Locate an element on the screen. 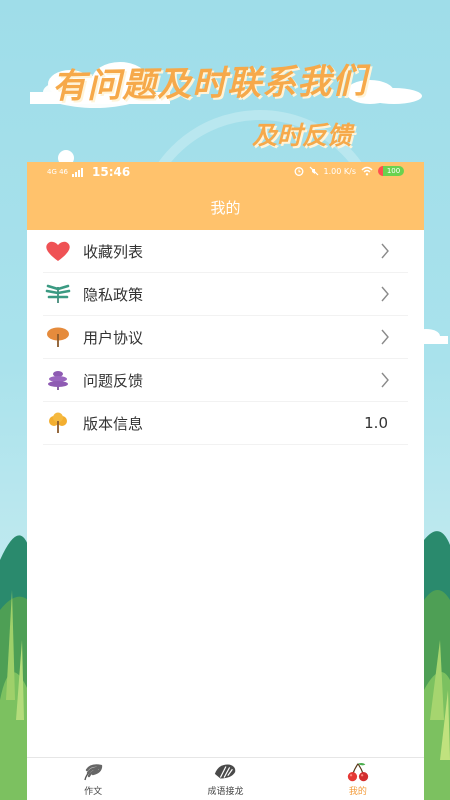 This screenshot has height=800, width=450. tab-label: 作文 is located at coordinates (93, 792).